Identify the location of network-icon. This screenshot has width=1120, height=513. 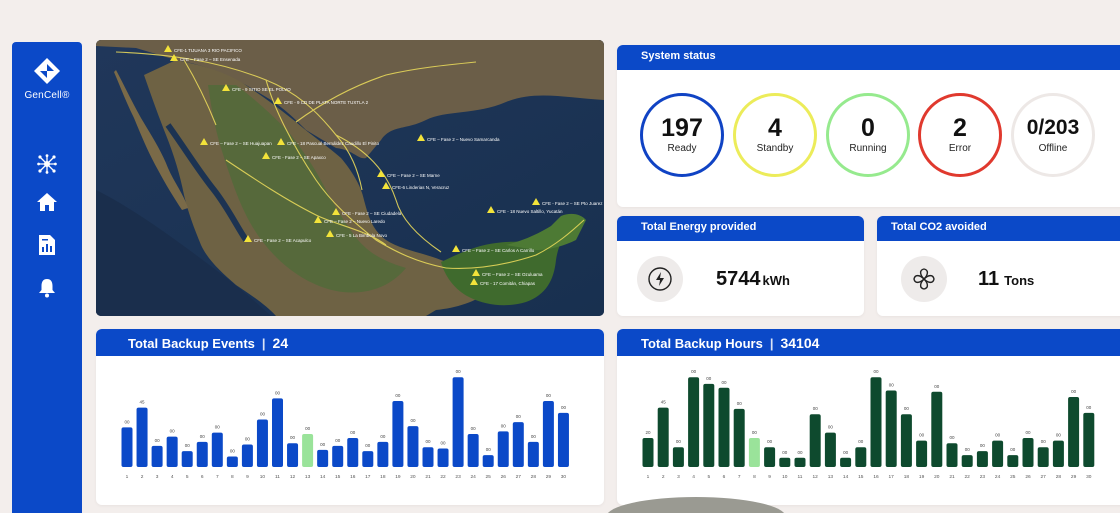
(47, 164).